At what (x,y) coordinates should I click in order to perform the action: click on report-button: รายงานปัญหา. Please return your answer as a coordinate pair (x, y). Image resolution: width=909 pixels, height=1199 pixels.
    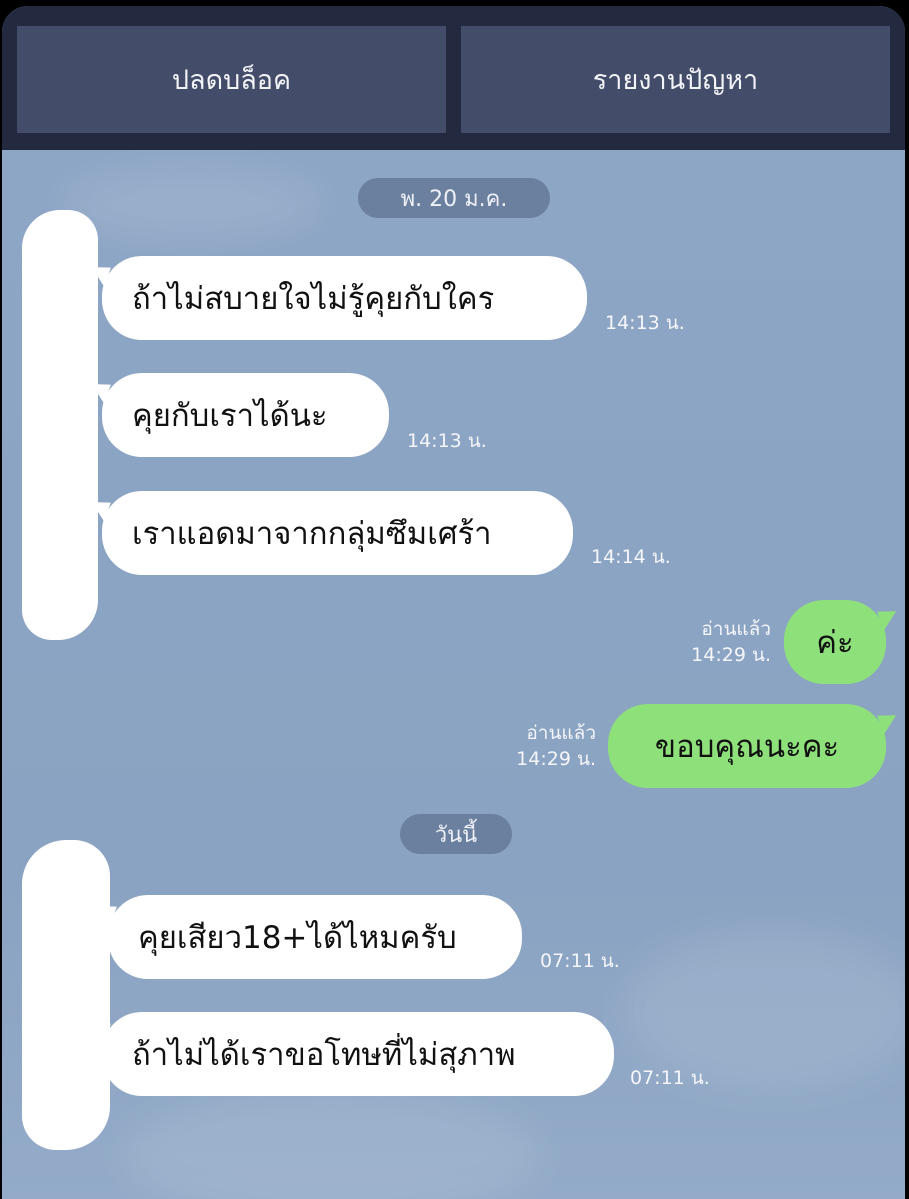
    Looking at the image, I should click on (675, 79).